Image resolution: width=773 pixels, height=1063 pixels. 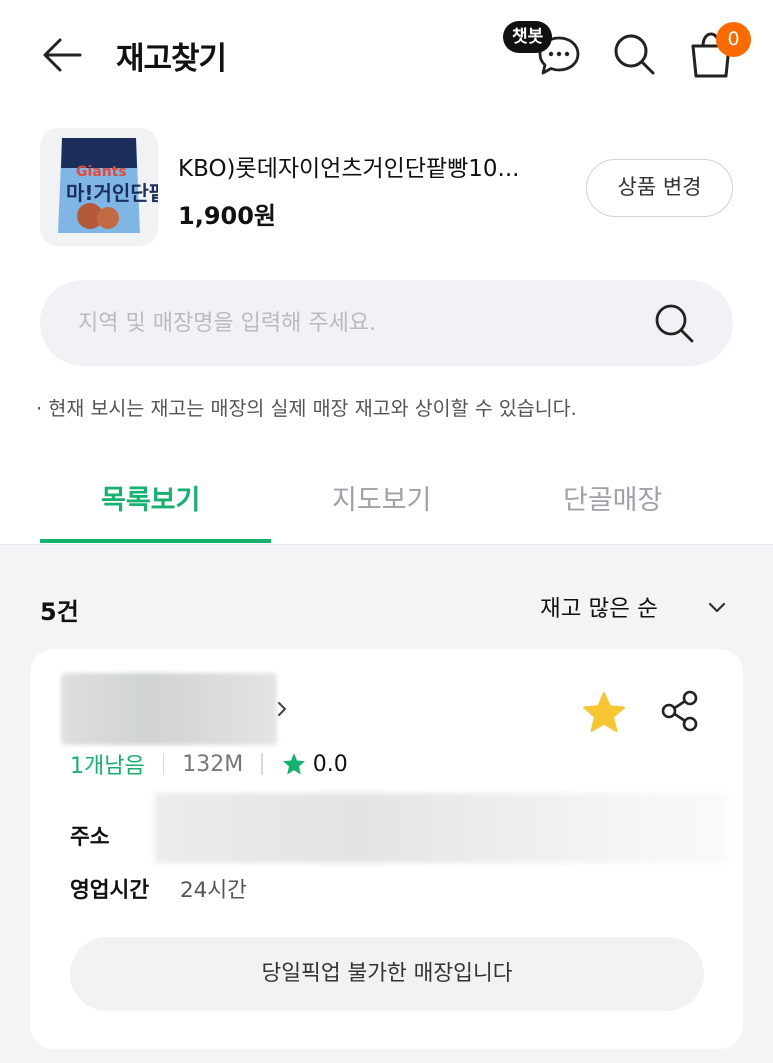 I want to click on tab-favorite-stores: 단골매장, so click(x=612, y=497).